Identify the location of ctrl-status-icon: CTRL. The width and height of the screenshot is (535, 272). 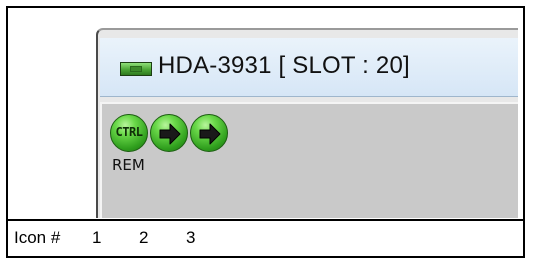
(129, 133).